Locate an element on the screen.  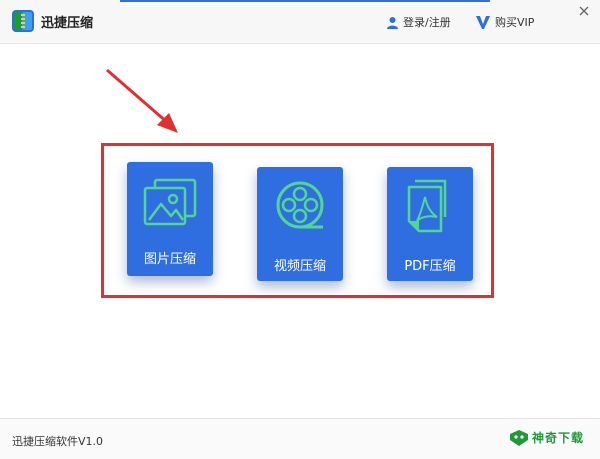
login-register-button: 登录/注册 is located at coordinates (418, 22).